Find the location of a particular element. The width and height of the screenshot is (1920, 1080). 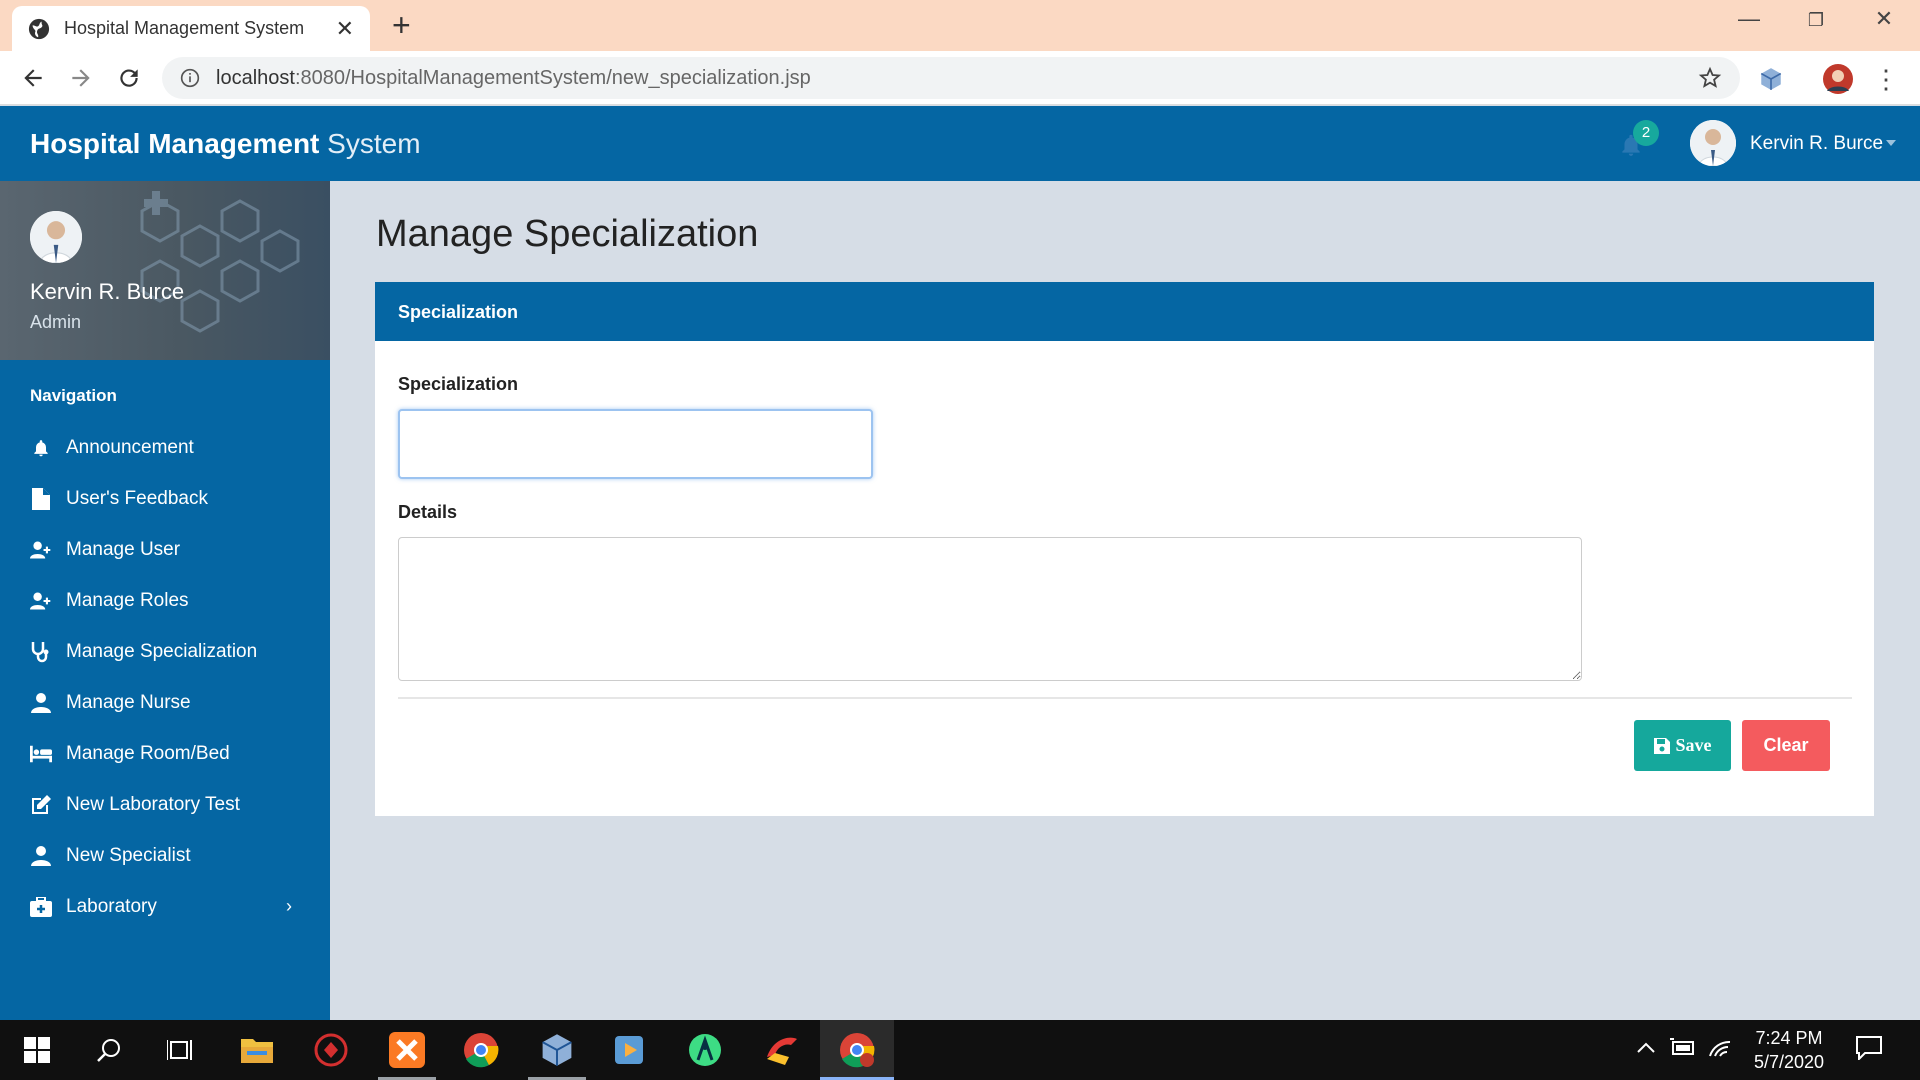

sidebar-item-manage-nurse: Manage Nurse is located at coordinates (165, 702).